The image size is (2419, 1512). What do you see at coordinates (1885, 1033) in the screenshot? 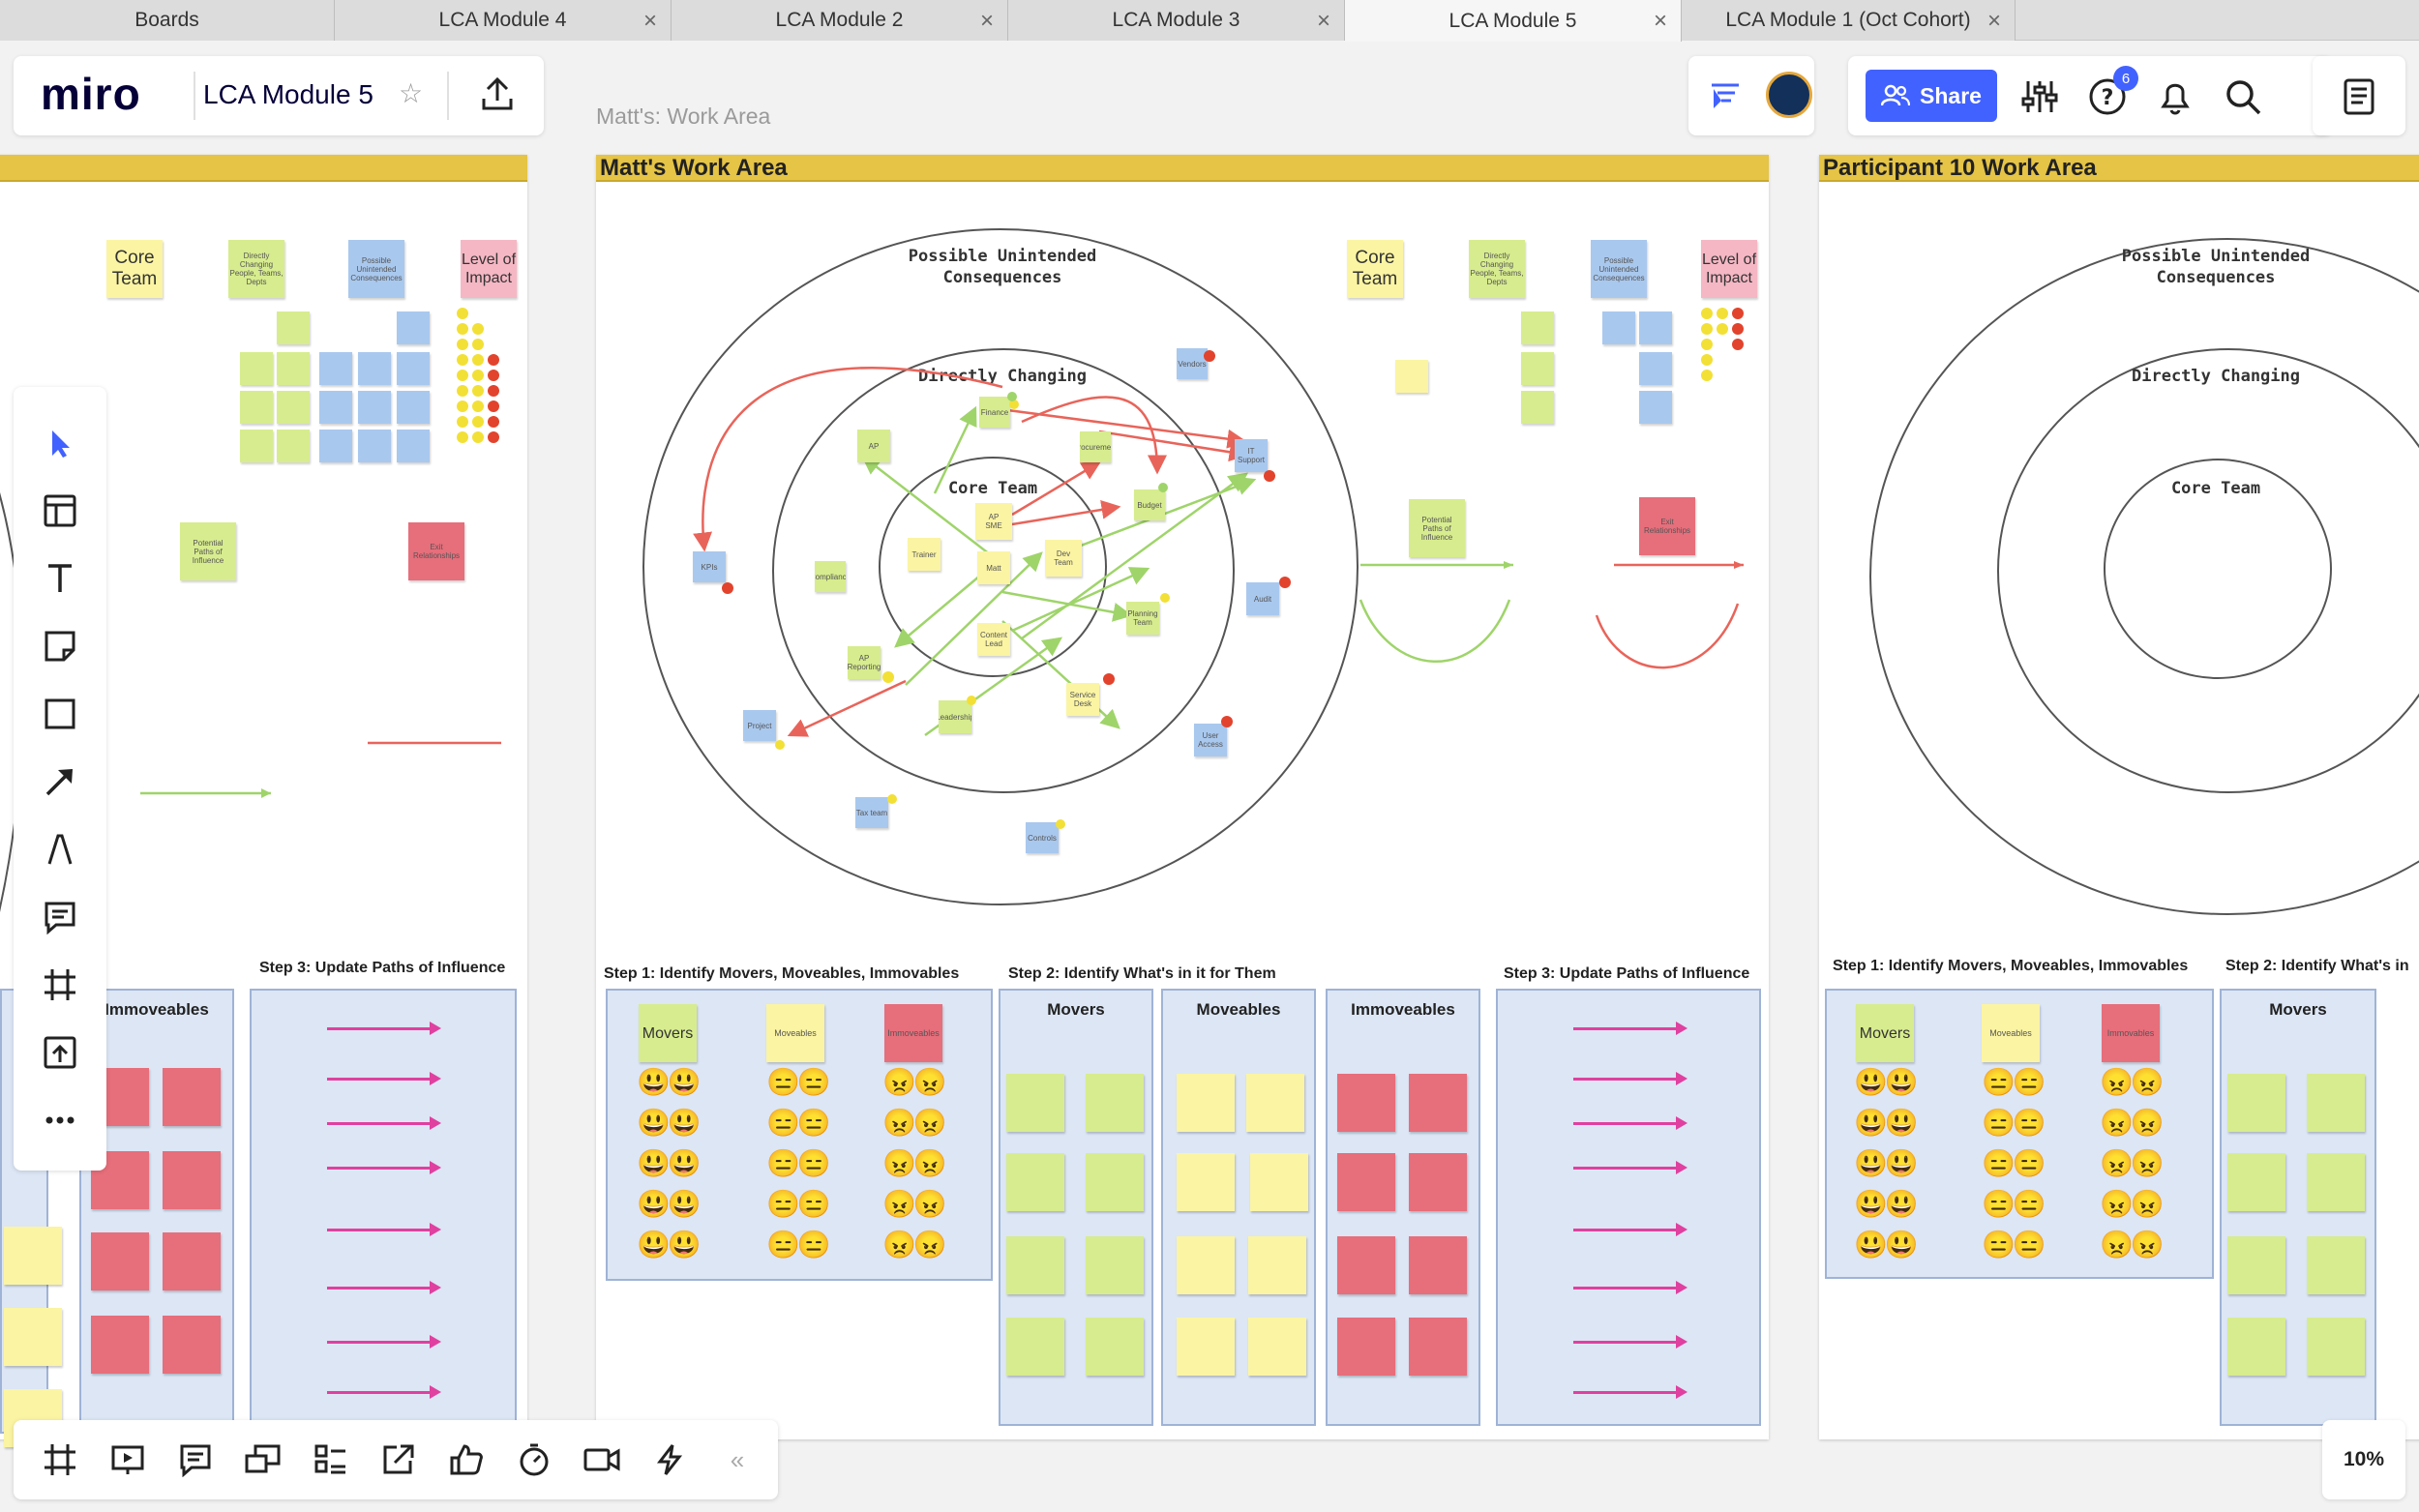
I see `sticky-movers: Movers` at bounding box center [1885, 1033].